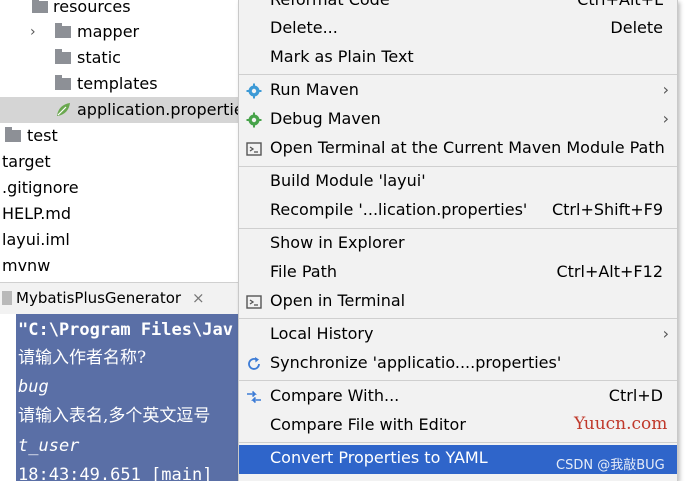 The image size is (685, 481). I want to click on compare-arrows-icon, so click(254, 397).